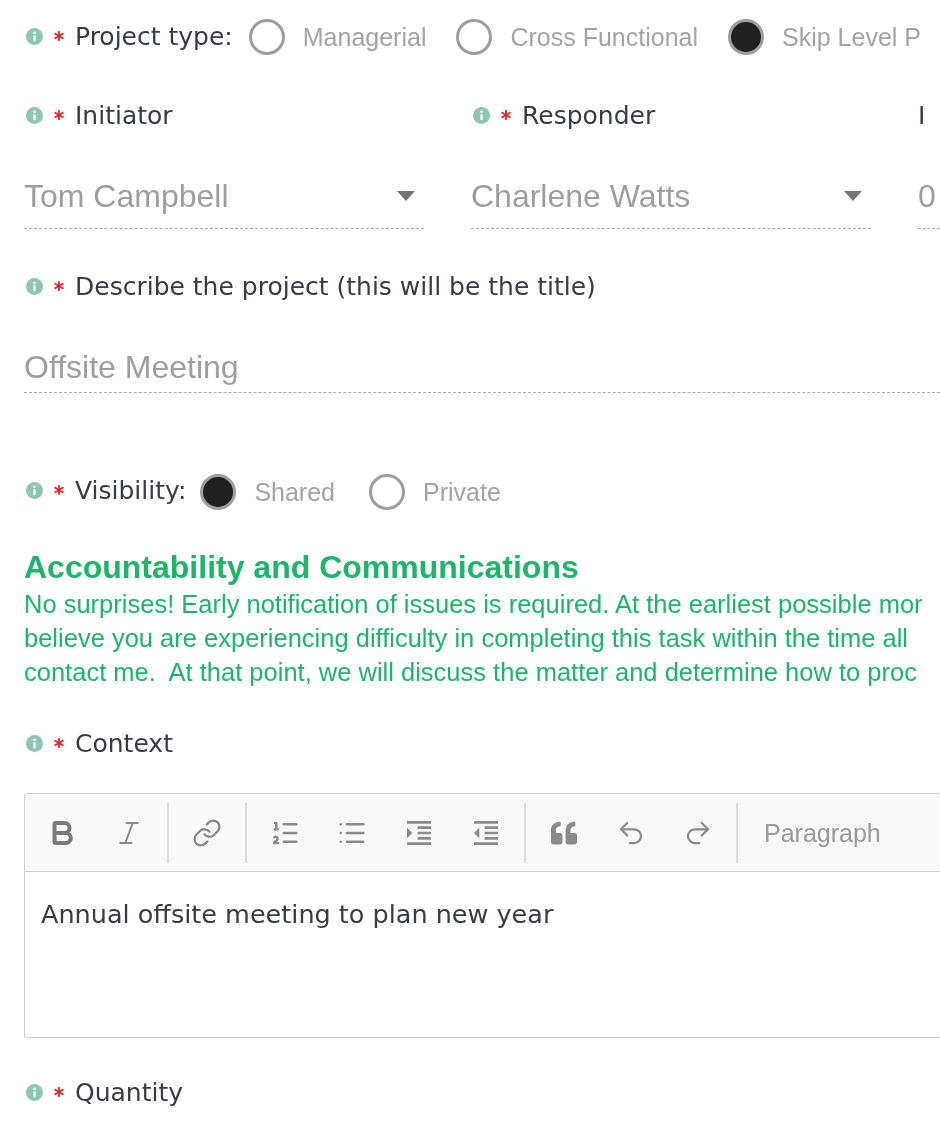  I want to click on field-label: Initiator, so click(124, 116).